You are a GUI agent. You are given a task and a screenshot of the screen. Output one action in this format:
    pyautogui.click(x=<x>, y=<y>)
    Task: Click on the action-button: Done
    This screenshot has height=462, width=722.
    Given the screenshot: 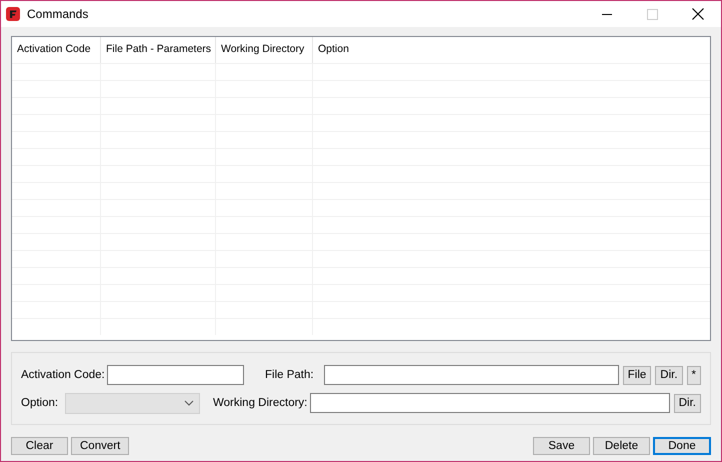 What is the action you would take?
    pyautogui.click(x=682, y=446)
    